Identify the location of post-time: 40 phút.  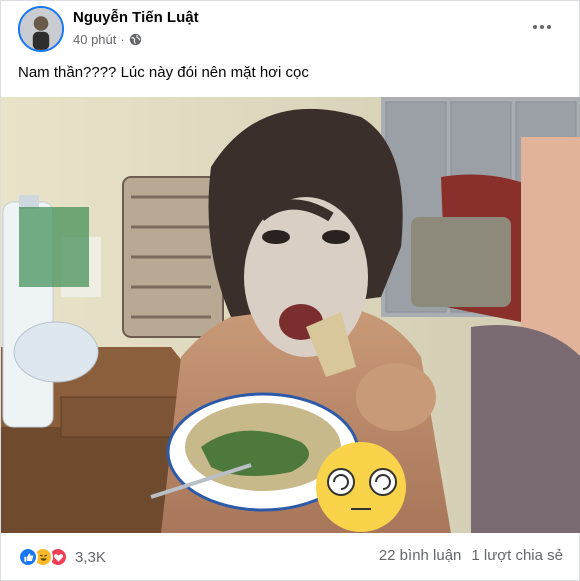
(94, 39).